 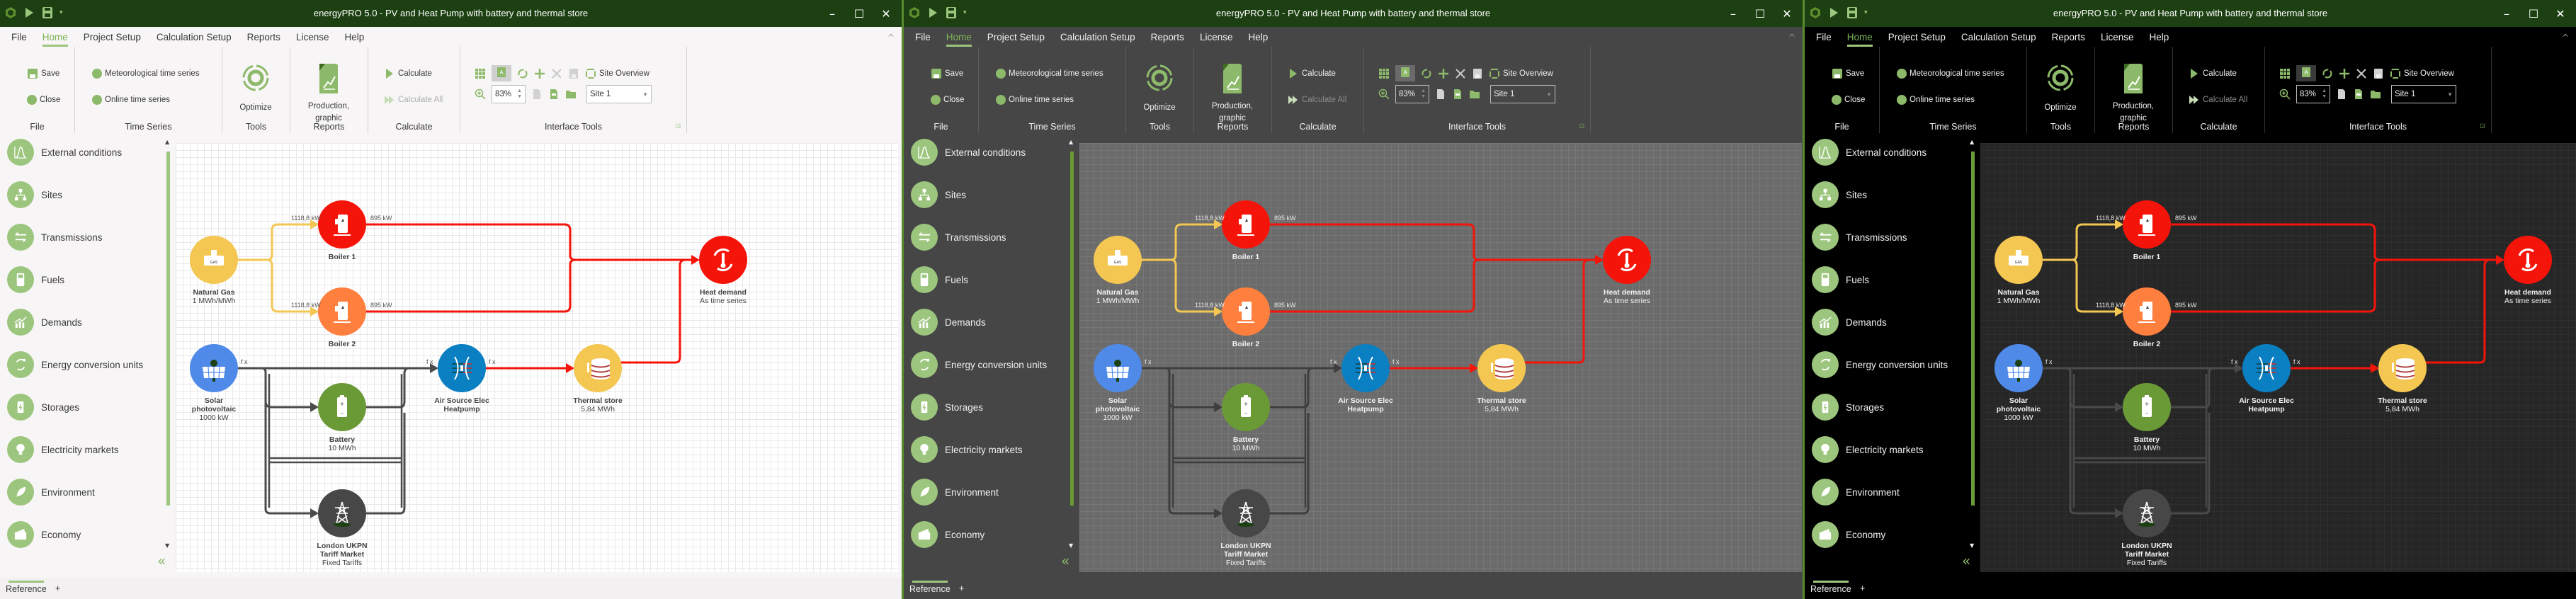 What do you see at coordinates (961, 588) in the screenshot?
I see `add-tab-button: +` at bounding box center [961, 588].